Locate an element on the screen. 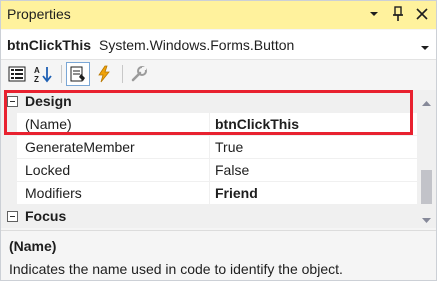 The height and width of the screenshot is (281, 437). object-selector: btnClickThis System.Windows.Forms.Button is located at coordinates (218, 45).